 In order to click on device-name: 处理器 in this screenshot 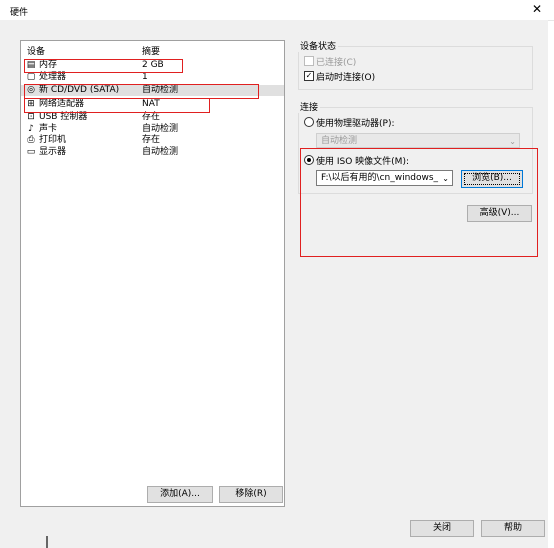, I will do `click(53, 77)`.